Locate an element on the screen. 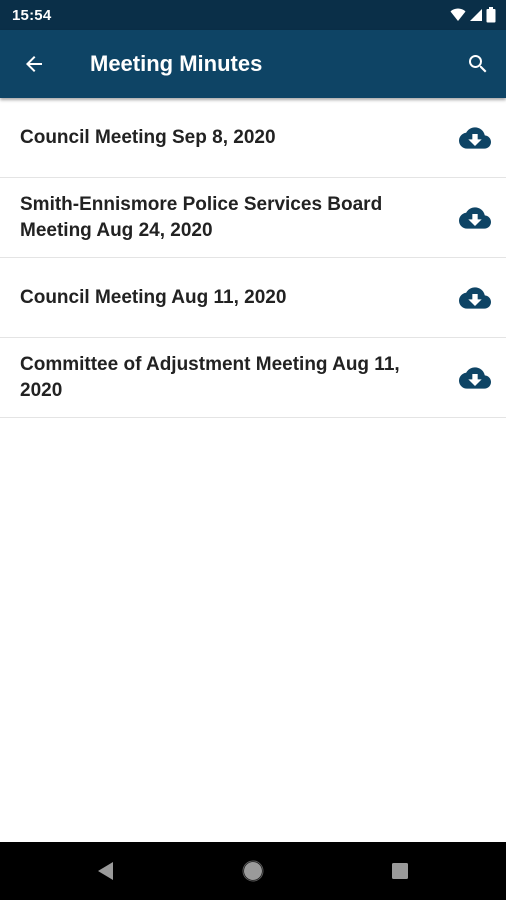 This screenshot has width=506, height=900. signal-icon is located at coordinates (476, 15).